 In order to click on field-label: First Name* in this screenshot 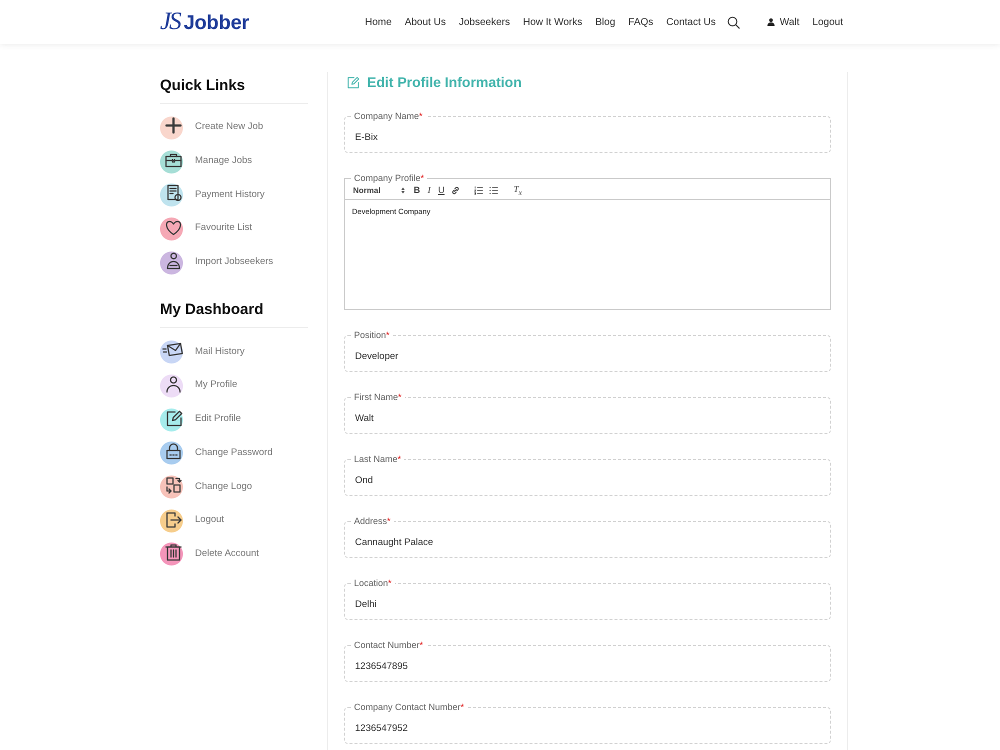, I will do `click(378, 397)`.